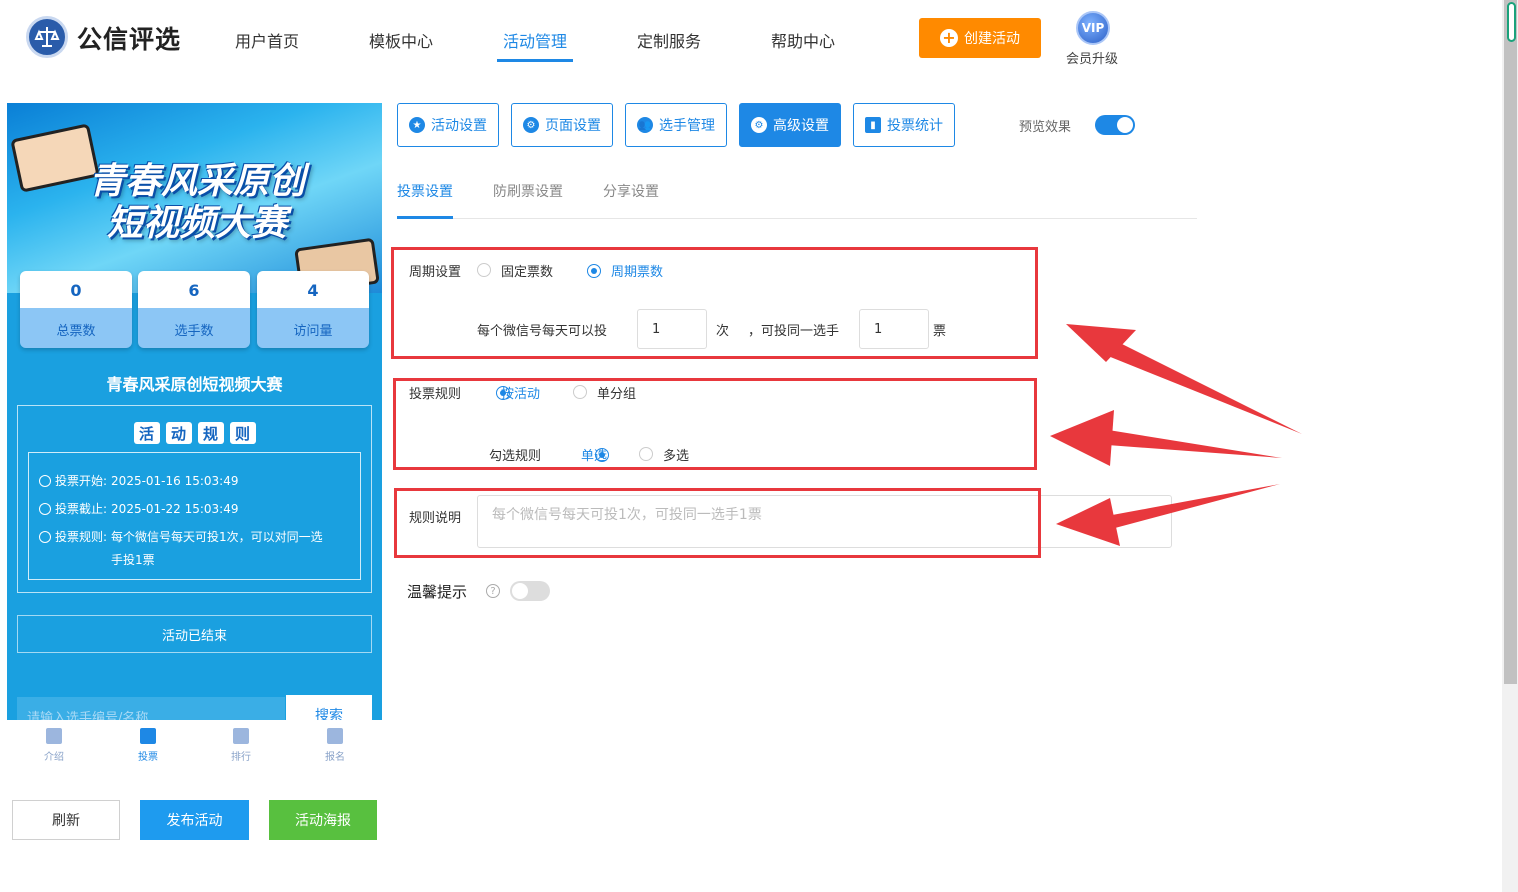  Describe the element at coordinates (803, 45) in the screenshot. I see `nav-help-center: 帮助中心` at that location.